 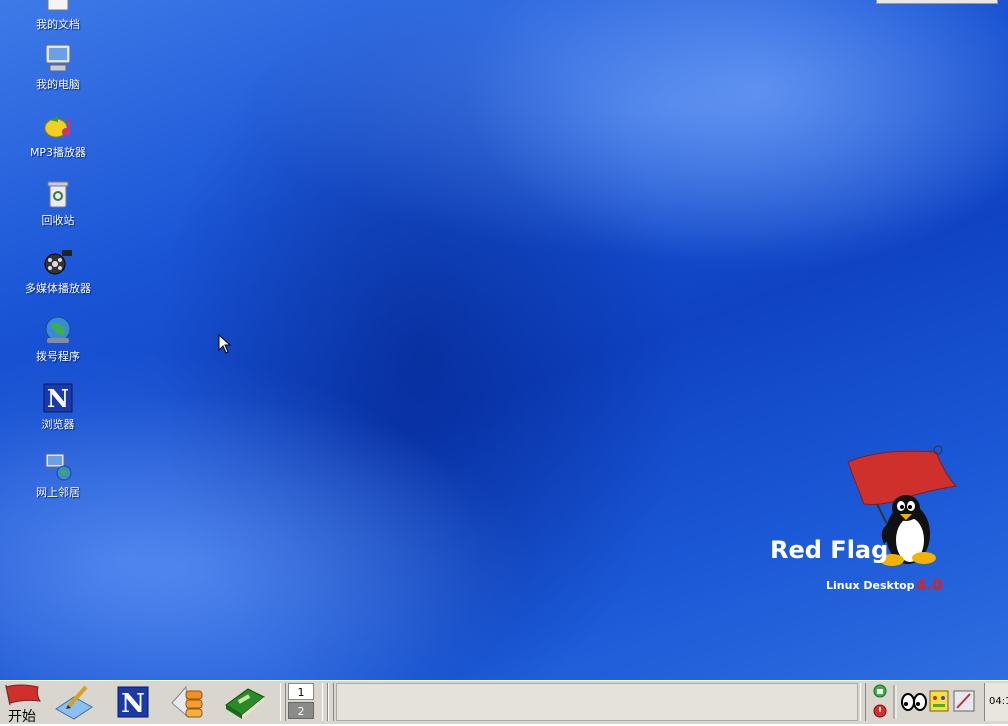 What do you see at coordinates (939, 701) in the screenshot?
I see `input-method-icon` at bounding box center [939, 701].